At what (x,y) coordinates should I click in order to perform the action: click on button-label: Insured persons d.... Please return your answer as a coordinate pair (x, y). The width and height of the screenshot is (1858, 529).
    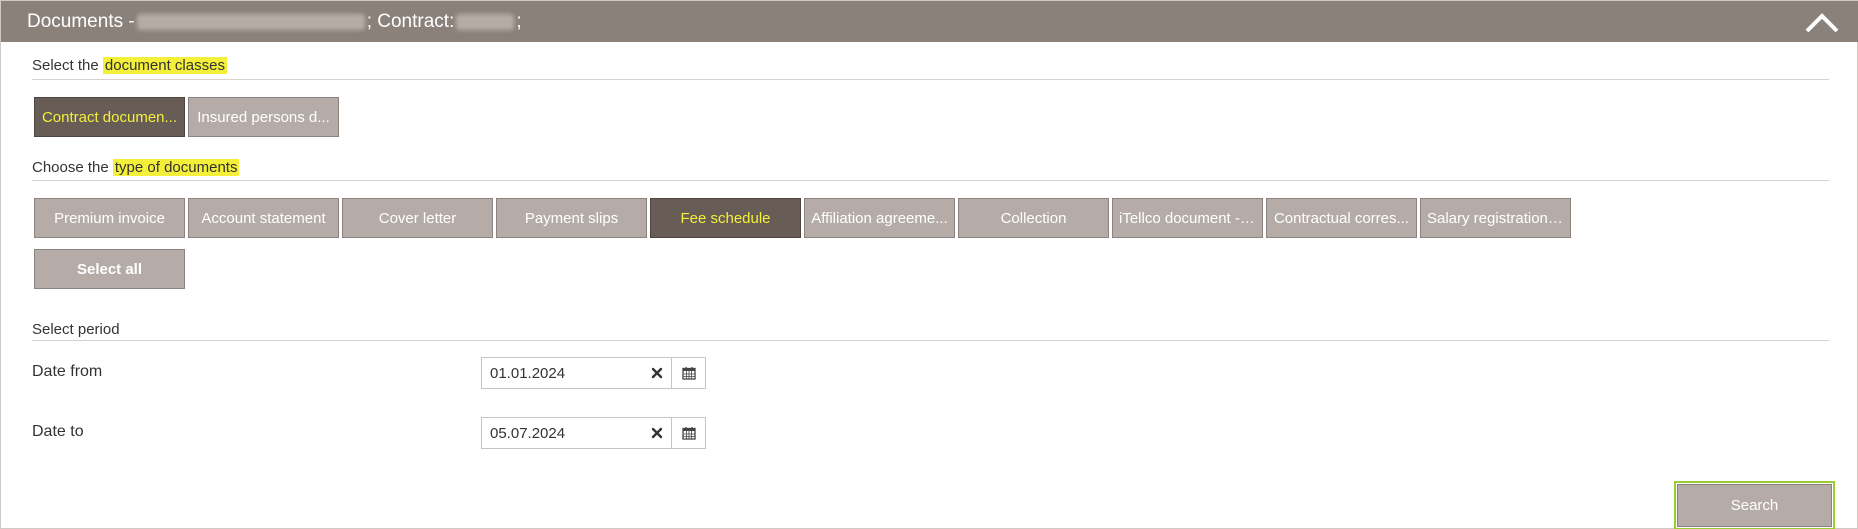
    Looking at the image, I should click on (263, 117).